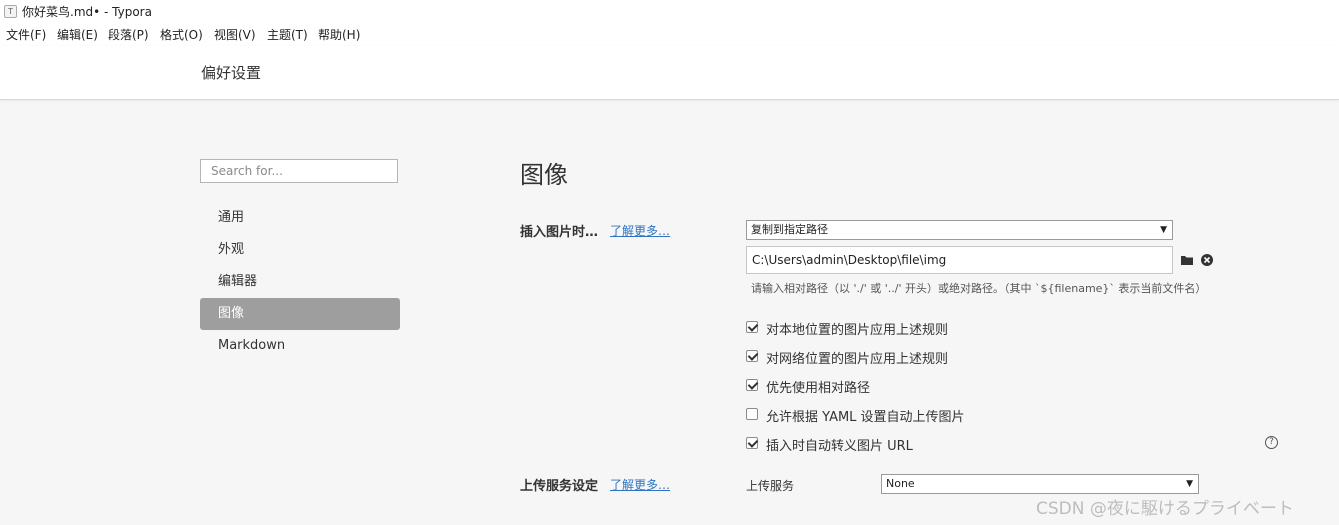 The image size is (1339, 525). Describe the element at coordinates (1207, 260) in the screenshot. I see `clear-icon` at that location.